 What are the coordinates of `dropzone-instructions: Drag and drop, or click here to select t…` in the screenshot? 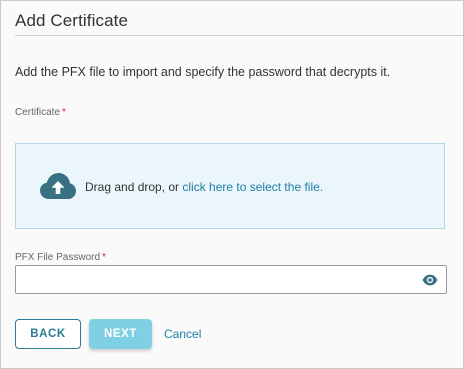 It's located at (204, 187).